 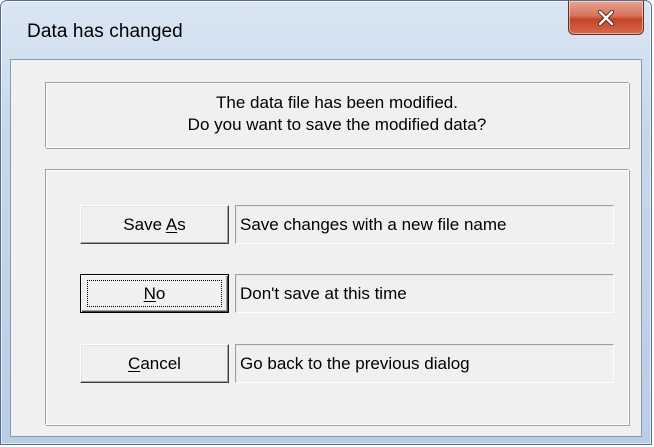 I want to click on cancel-button: Cancel, so click(x=154, y=363).